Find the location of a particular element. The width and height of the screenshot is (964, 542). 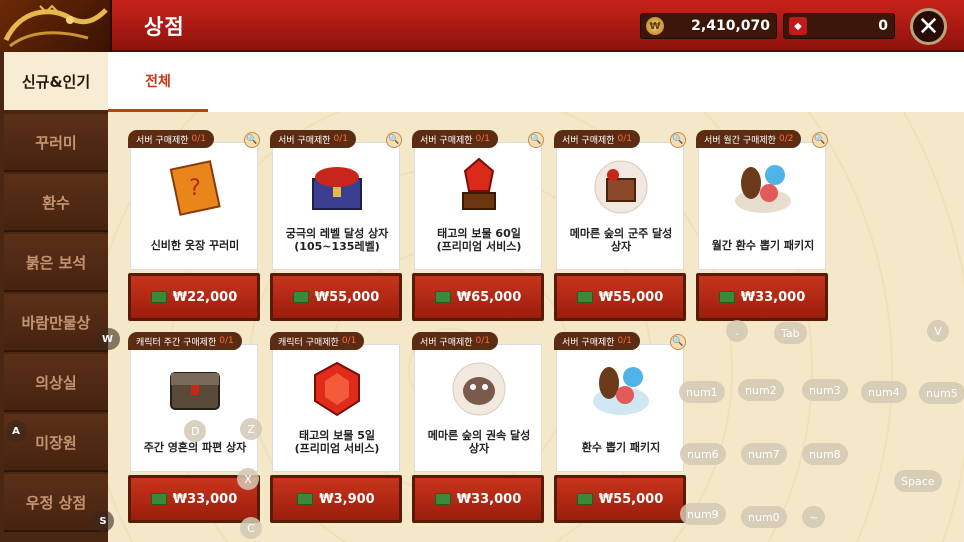

sidebar-item-bundle: 꾸러미 is located at coordinates (56, 143).